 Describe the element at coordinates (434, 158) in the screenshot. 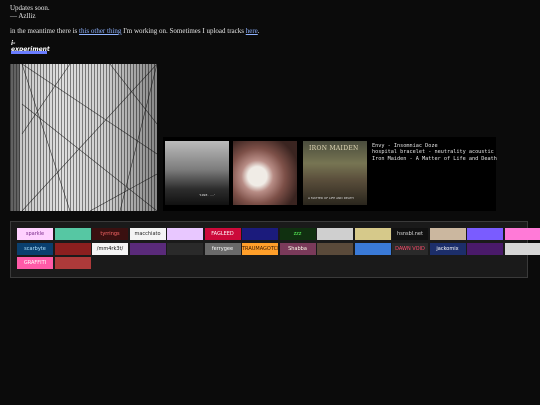

I see `track-item: Iron Maiden - A Matter of Life and Death` at that location.